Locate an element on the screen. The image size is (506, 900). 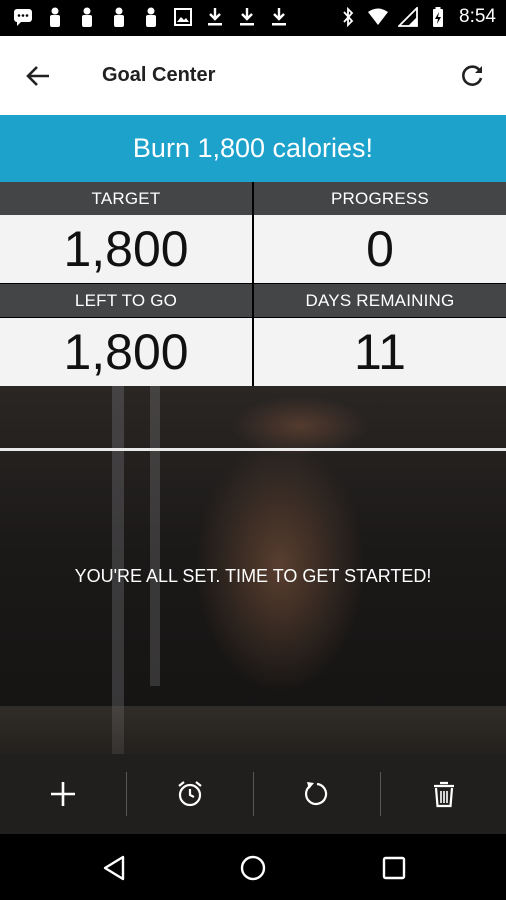
progress-label: PROGRESS is located at coordinates (380, 198).